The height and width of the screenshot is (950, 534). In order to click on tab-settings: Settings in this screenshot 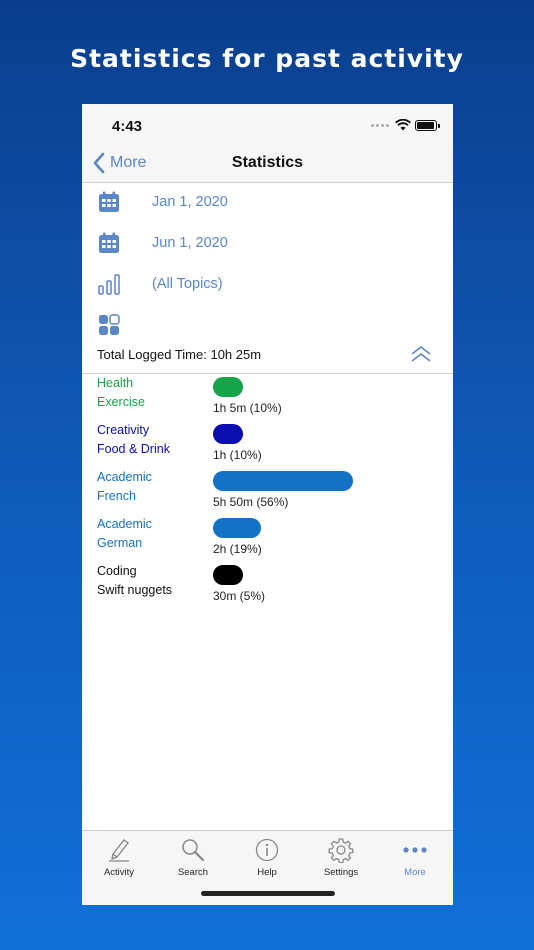, I will do `click(341, 857)`.